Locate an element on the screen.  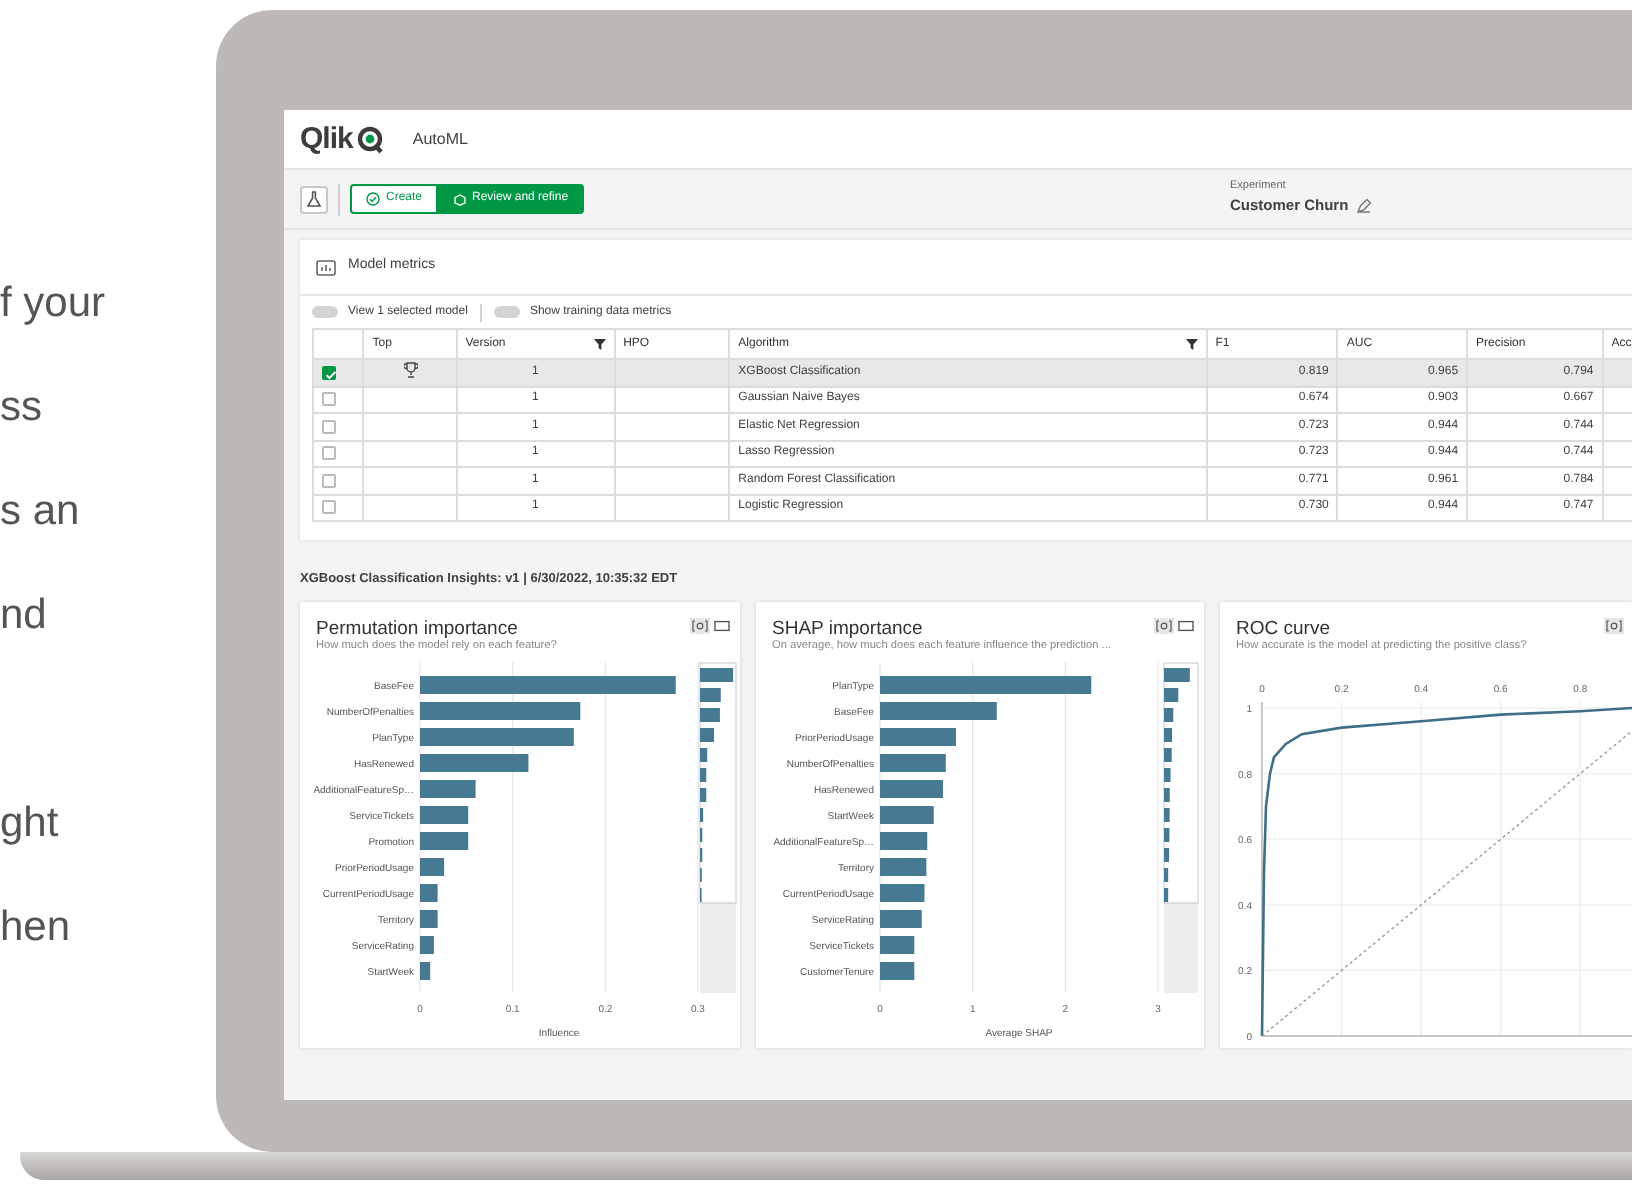
side-text-line: hen is located at coordinates (35, 928).